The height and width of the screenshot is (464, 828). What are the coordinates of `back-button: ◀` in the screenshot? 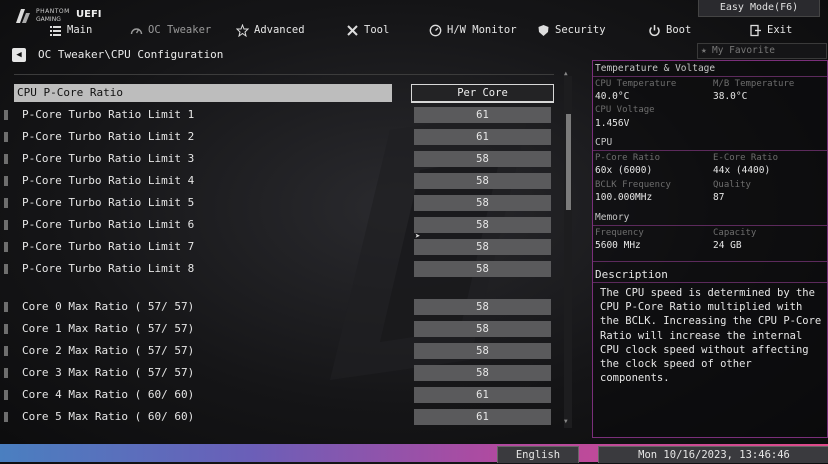 It's located at (19, 55).